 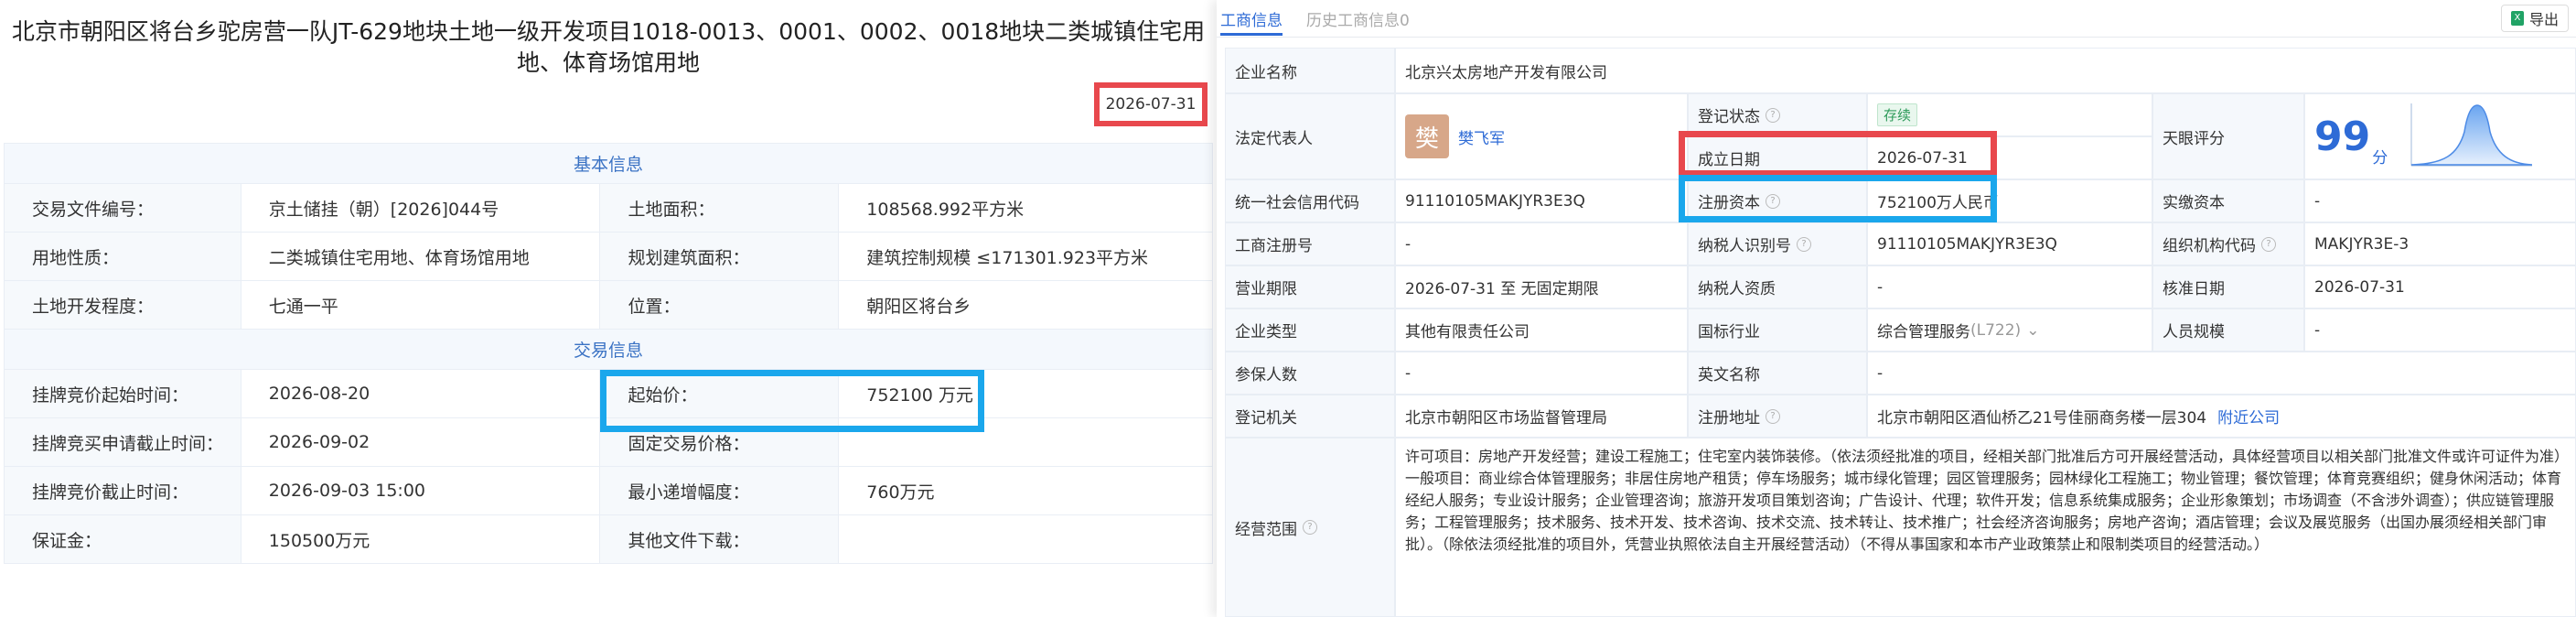 I want to click on bid-end-value: 2026-09-03 15:00, so click(x=421, y=490).